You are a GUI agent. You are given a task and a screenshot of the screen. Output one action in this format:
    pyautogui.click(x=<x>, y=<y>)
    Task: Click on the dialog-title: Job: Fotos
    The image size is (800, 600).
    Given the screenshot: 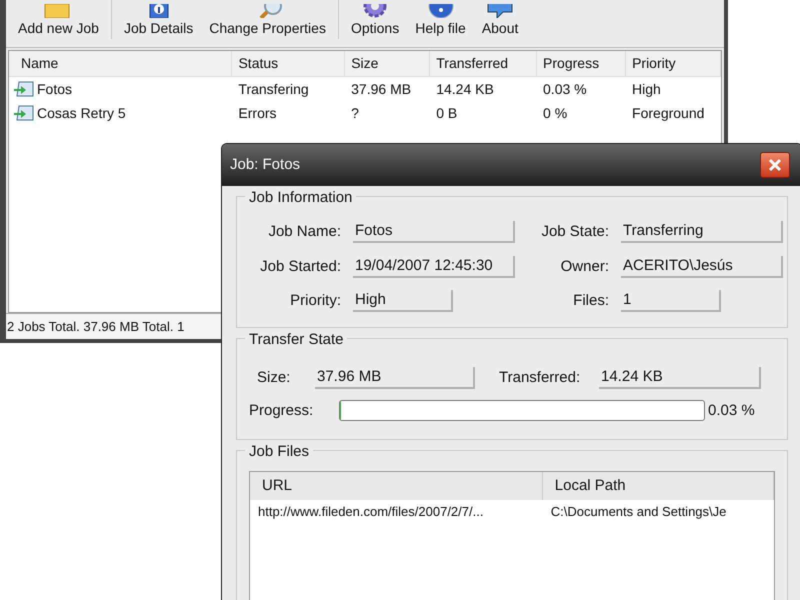 What is the action you would take?
    pyautogui.click(x=266, y=164)
    